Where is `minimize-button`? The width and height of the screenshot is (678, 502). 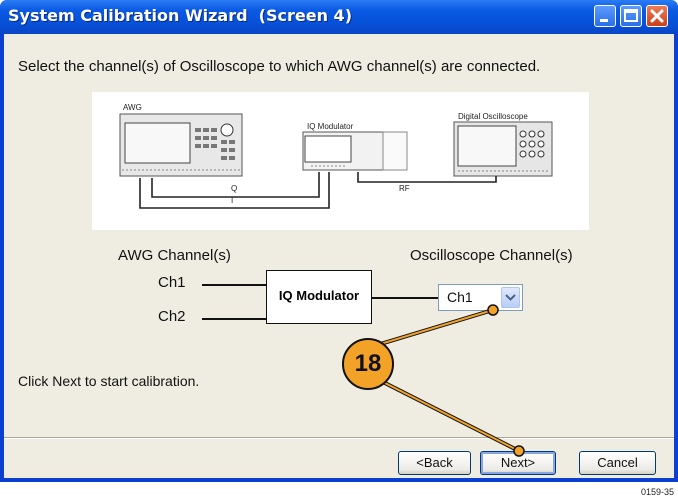 minimize-button is located at coordinates (605, 16).